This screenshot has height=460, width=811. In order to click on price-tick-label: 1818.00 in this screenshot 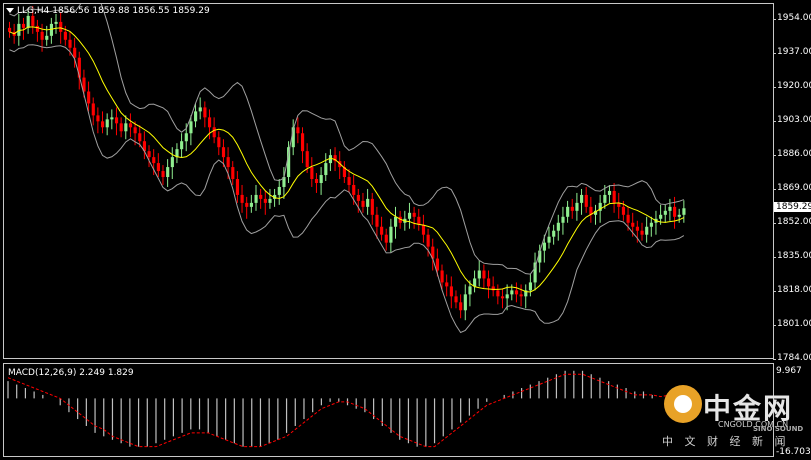, I will do `click(794, 290)`.